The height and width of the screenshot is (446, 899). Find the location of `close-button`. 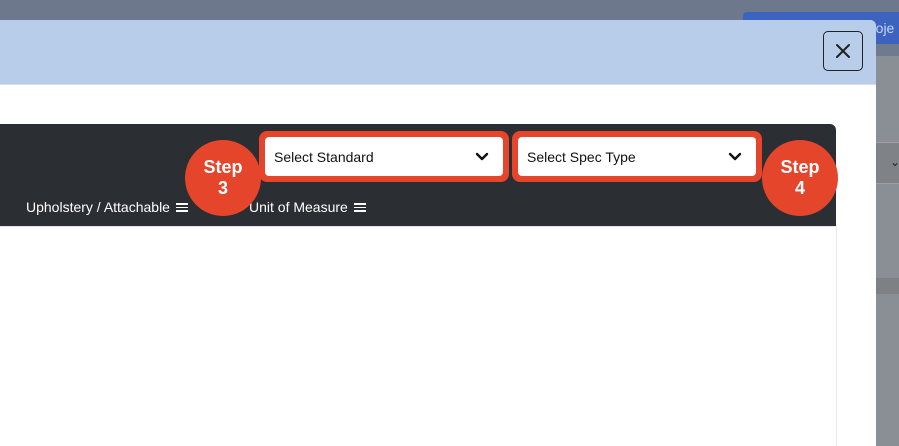

close-button is located at coordinates (843, 51).